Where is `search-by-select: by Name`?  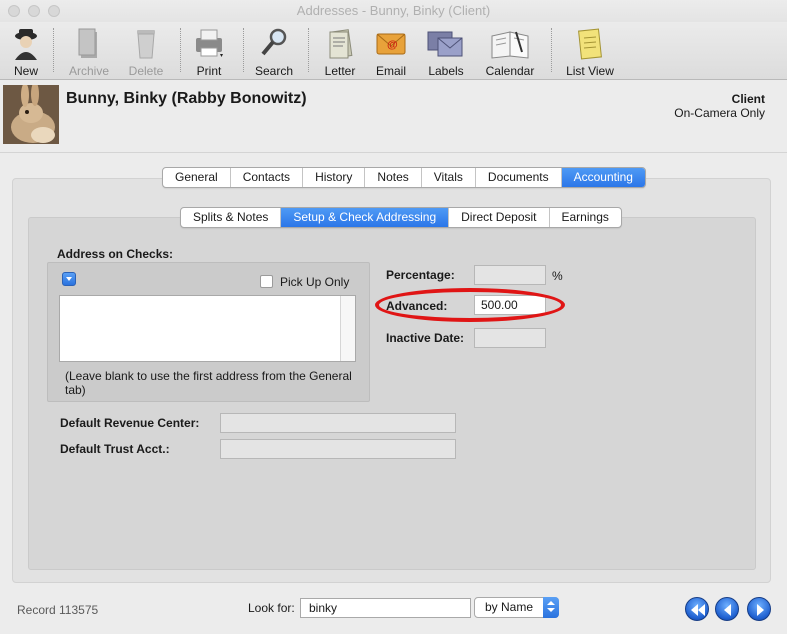 search-by-select: by Name is located at coordinates (516, 607).